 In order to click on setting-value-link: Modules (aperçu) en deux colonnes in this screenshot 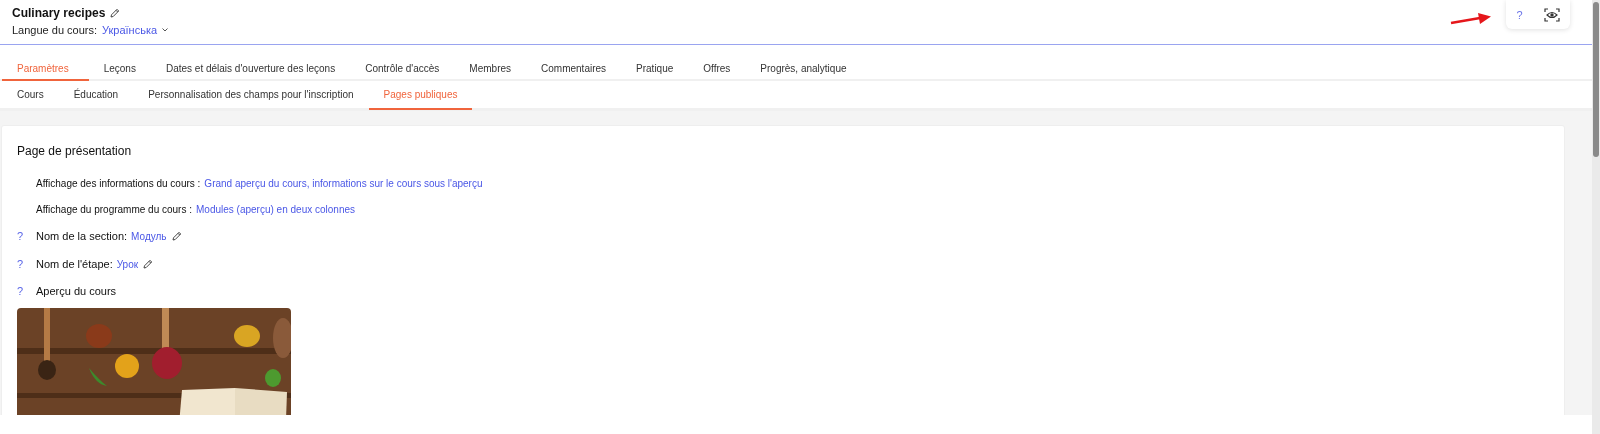, I will do `click(275, 209)`.